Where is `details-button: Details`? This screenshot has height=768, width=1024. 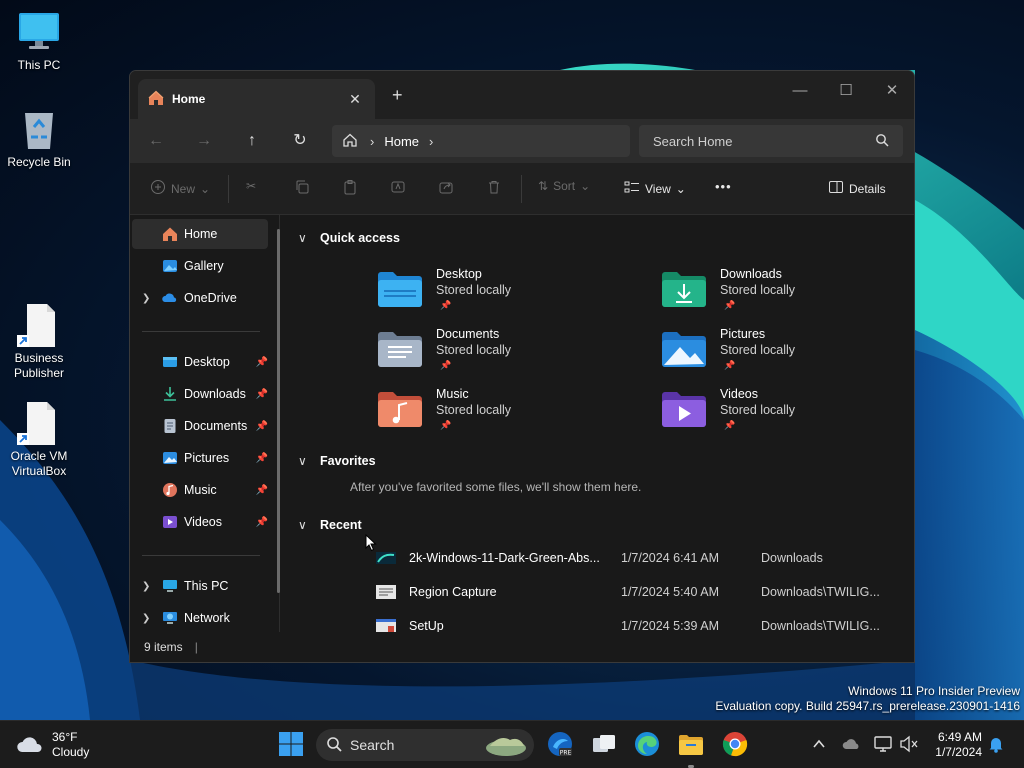
details-button: Details is located at coordinates (857, 188).